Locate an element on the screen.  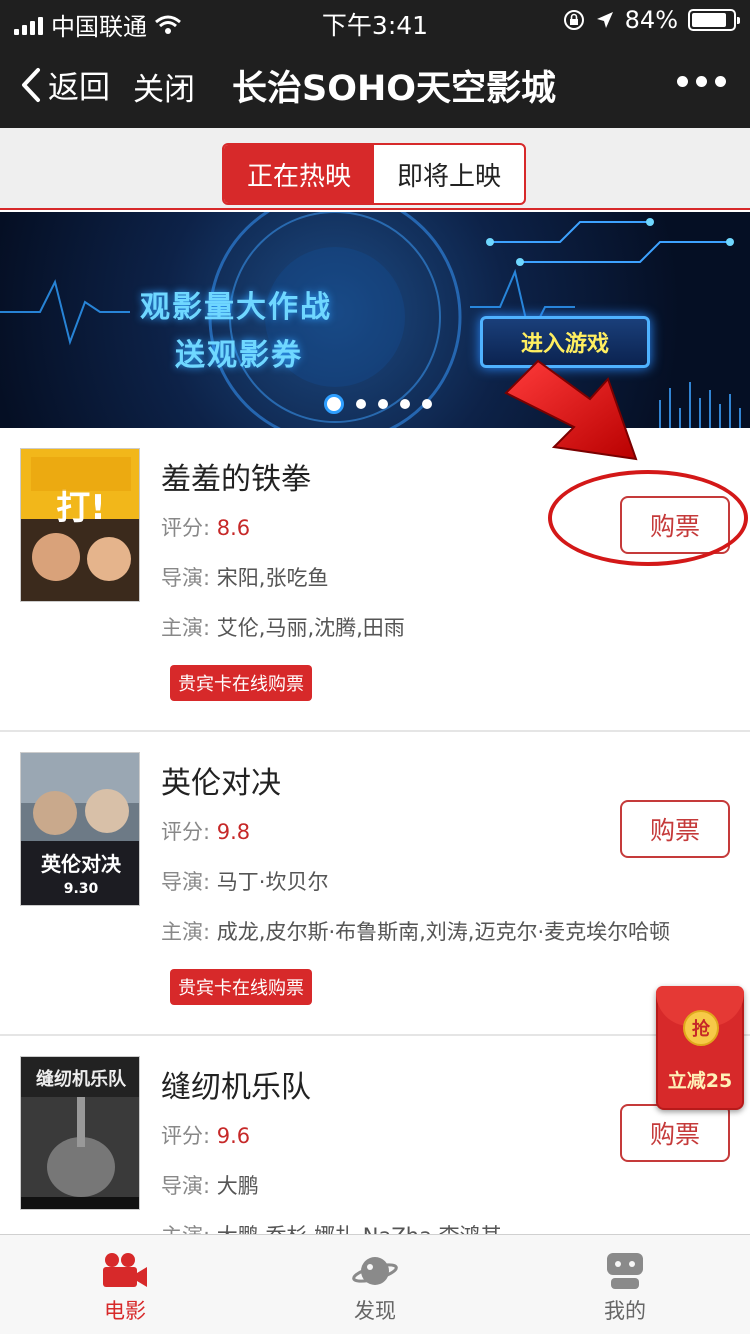
chevron-left-icon is located at coordinates (31, 84).